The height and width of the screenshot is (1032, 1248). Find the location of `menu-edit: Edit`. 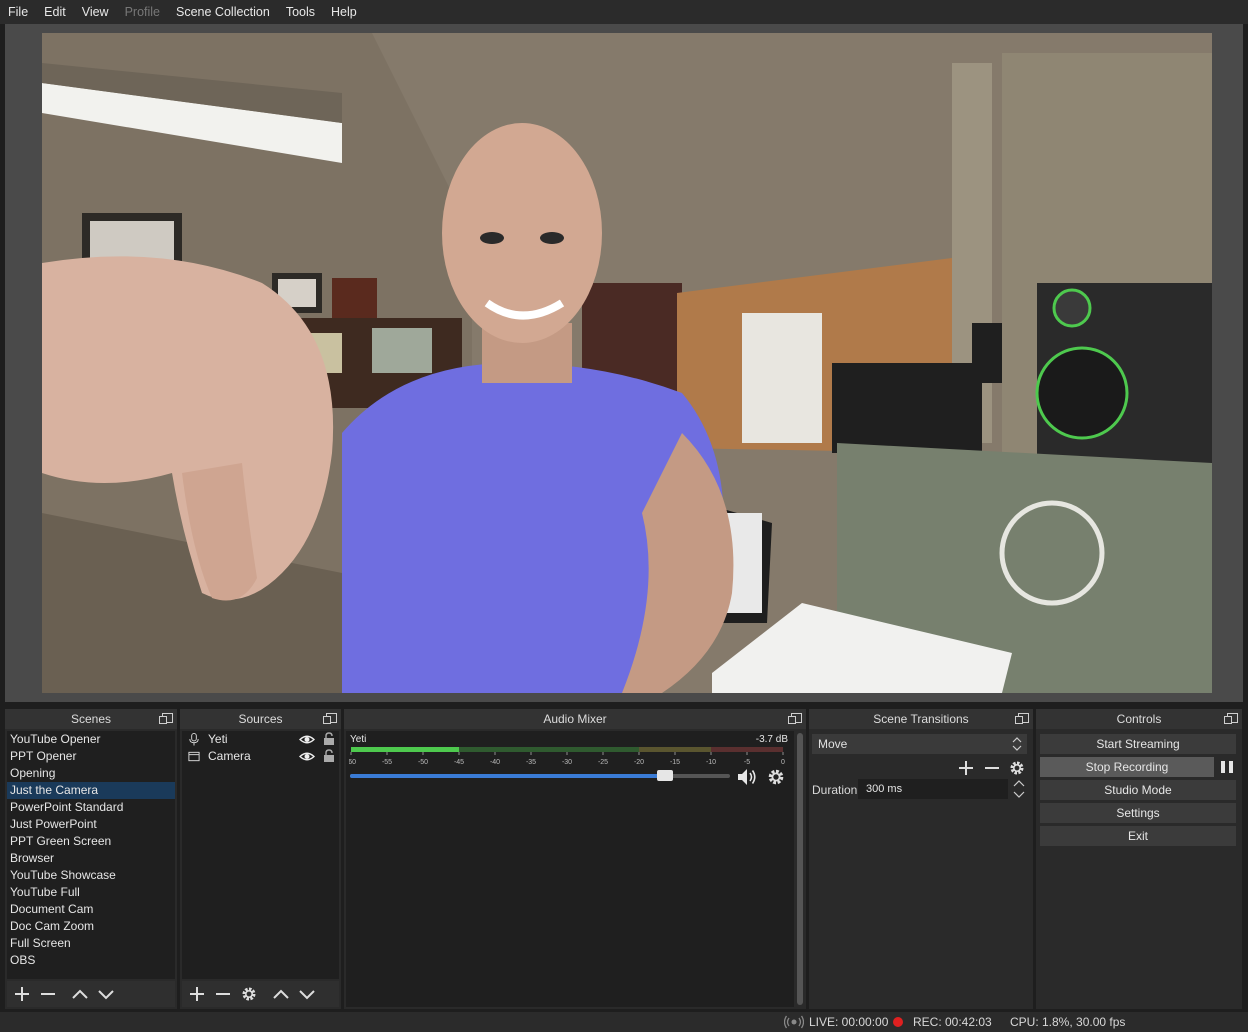

menu-edit: Edit is located at coordinates (55, 12).